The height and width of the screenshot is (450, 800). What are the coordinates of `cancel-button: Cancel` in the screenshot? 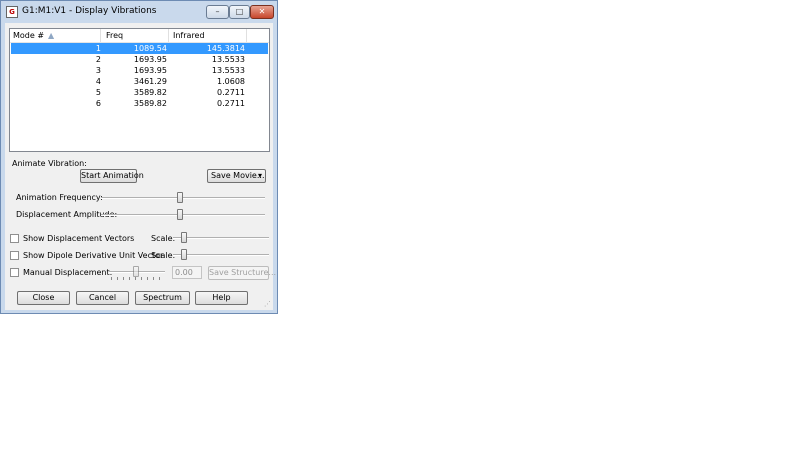 It's located at (102, 298).